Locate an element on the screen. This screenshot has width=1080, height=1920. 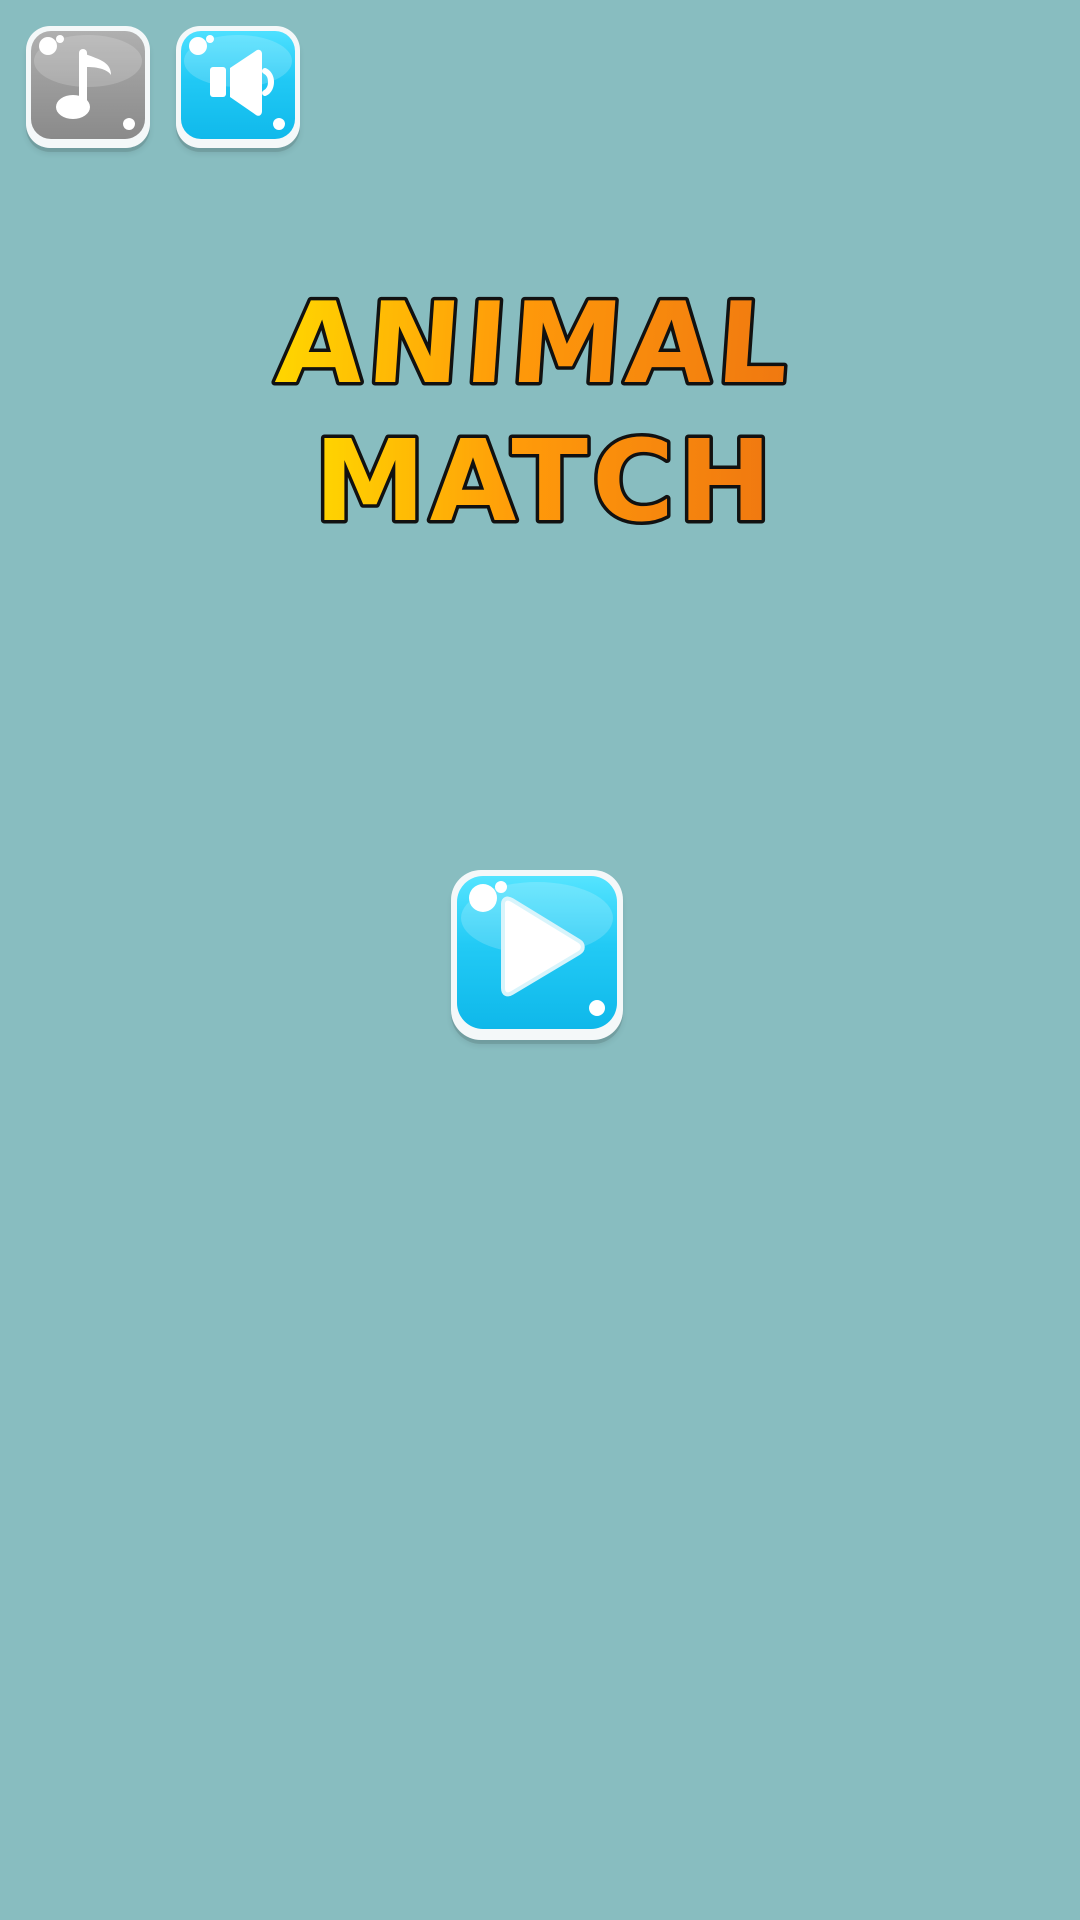
game-title-logo: ANIMAL MATCH is located at coordinates (535, 413).